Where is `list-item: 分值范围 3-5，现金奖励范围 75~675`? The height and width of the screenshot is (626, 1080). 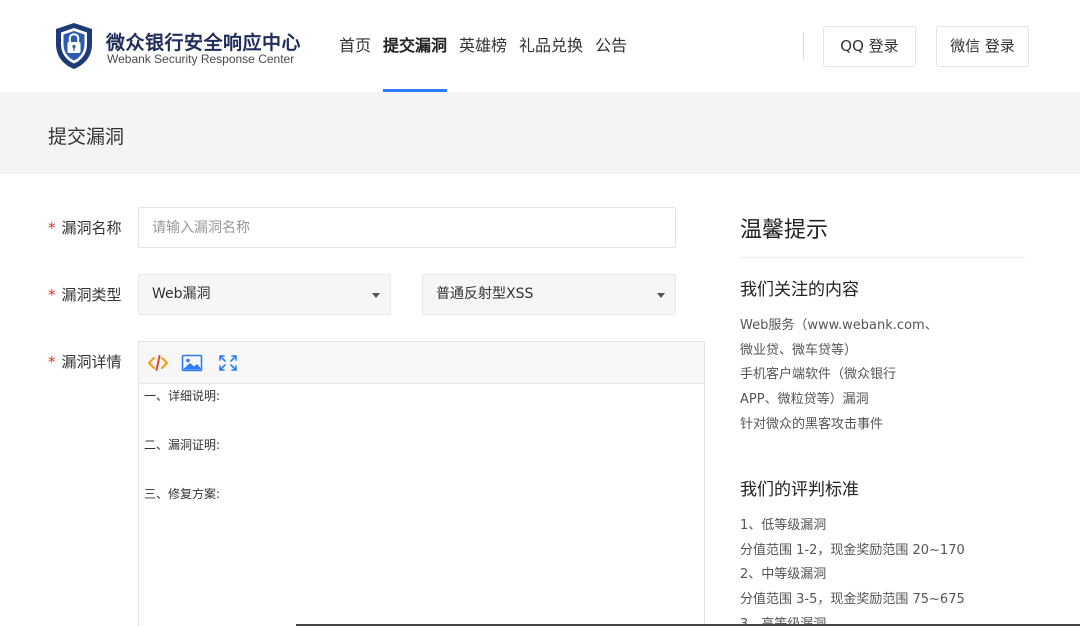 list-item: 分值范围 3-5，现金奖励范围 75~675 is located at coordinates (852, 600).